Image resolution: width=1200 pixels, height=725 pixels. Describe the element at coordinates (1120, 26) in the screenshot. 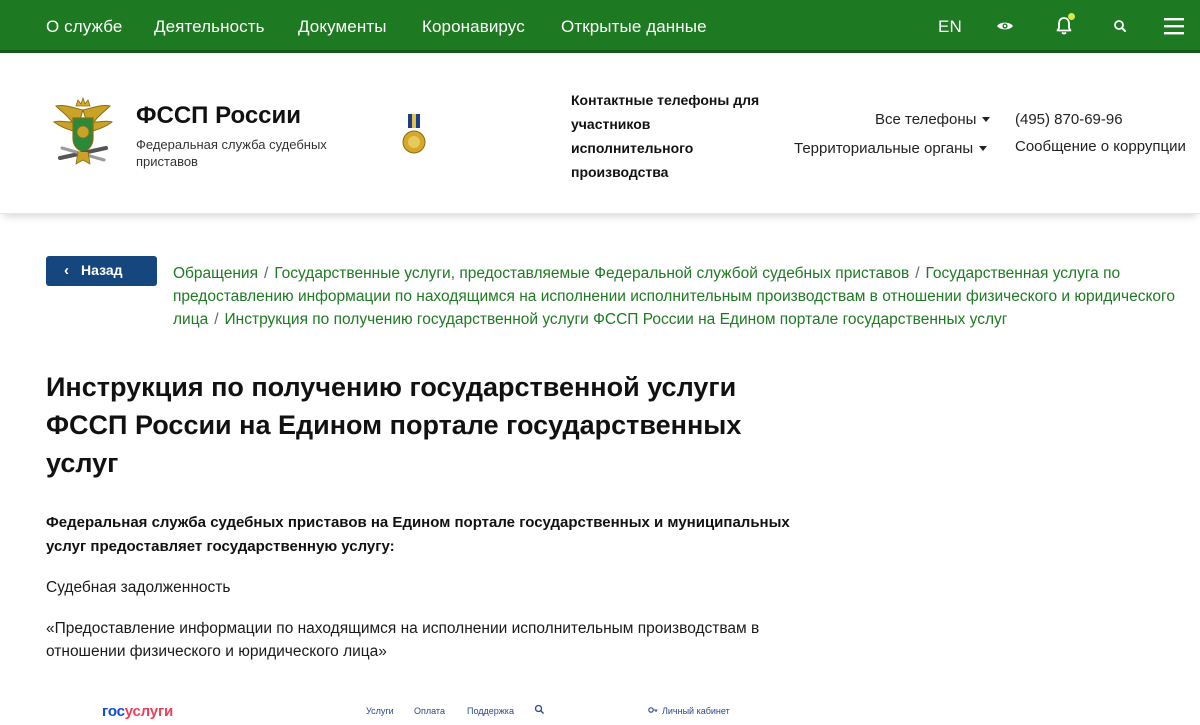

I see `search-icon` at that location.